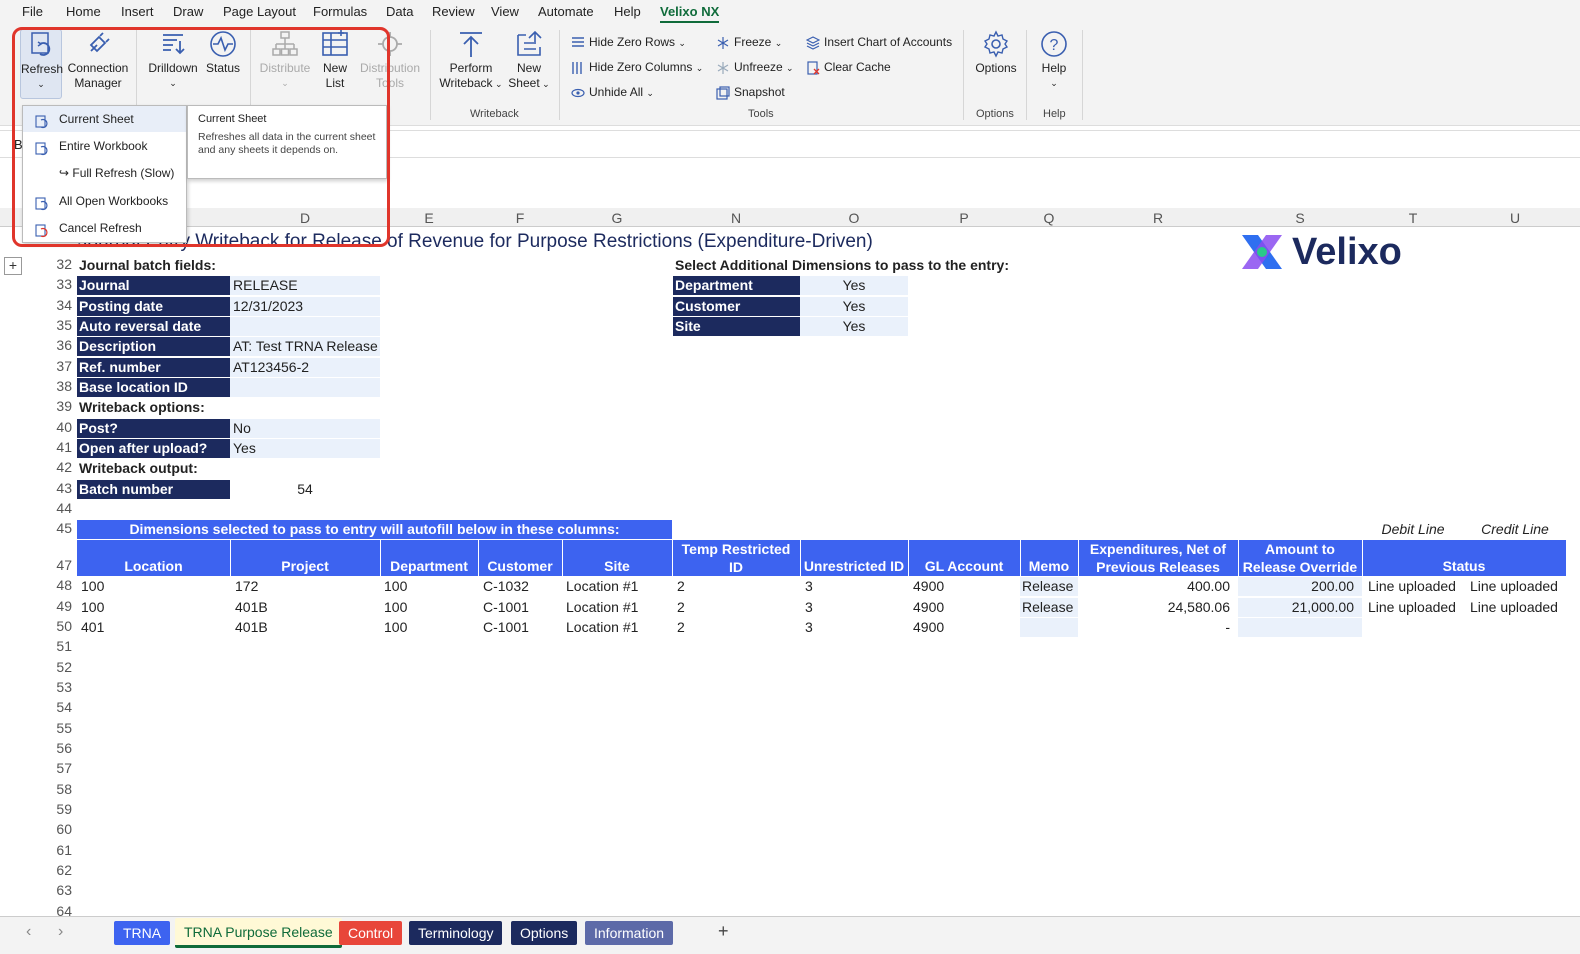  I want to click on column-header-n: N, so click(736, 218).